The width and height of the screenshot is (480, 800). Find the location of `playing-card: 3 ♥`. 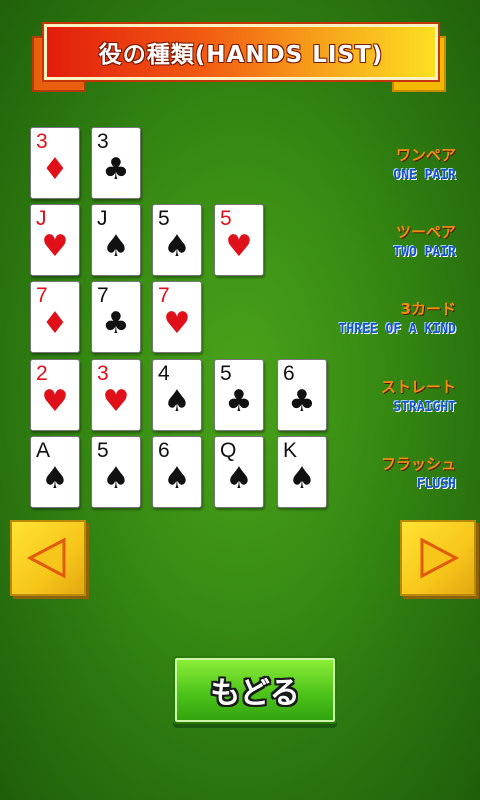

playing-card: 3 ♥ is located at coordinates (116, 395).